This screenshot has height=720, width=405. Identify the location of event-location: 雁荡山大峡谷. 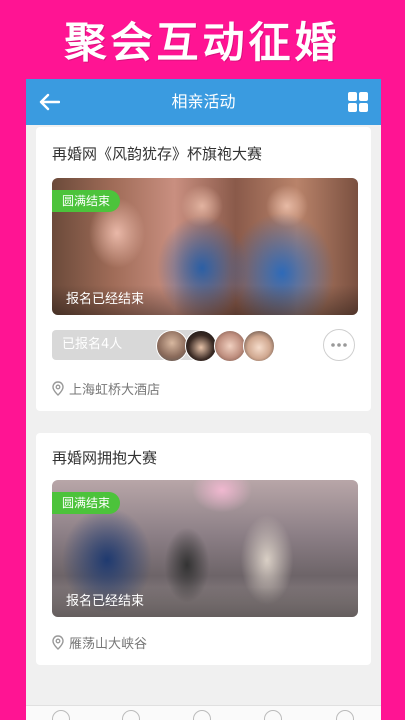
(99, 642).